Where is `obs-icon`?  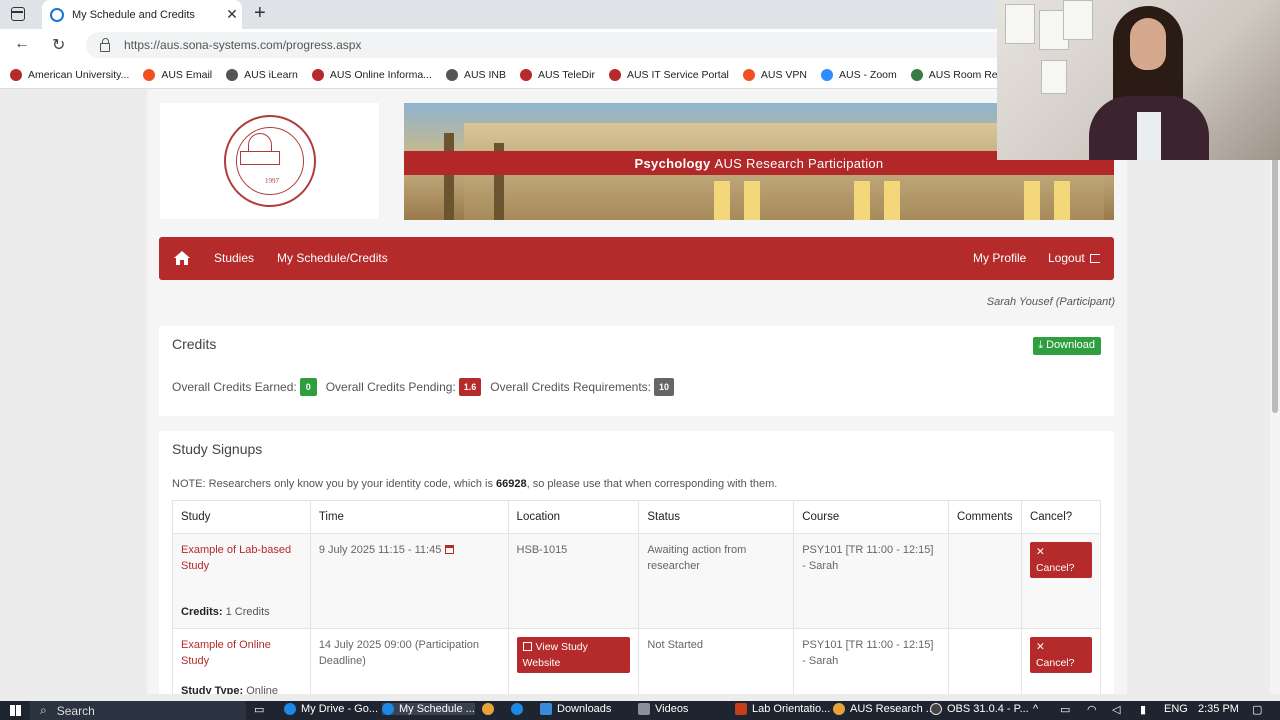
obs-icon is located at coordinates (936, 709).